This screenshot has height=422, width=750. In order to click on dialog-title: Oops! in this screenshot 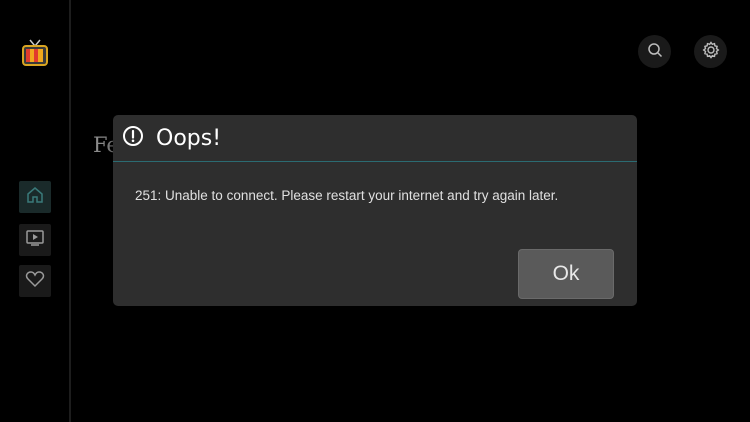, I will do `click(189, 138)`.